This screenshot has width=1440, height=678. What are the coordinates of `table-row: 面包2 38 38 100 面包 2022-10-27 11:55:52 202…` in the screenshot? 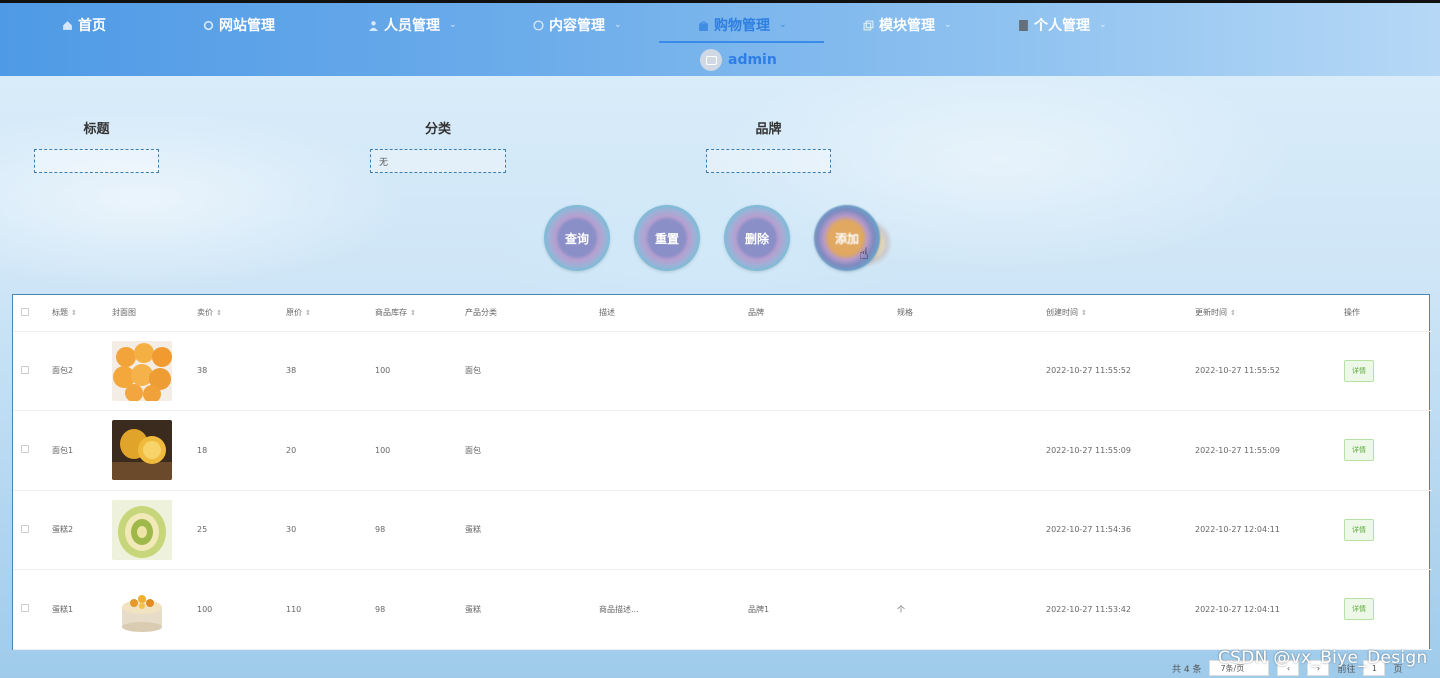 It's located at (722, 371).